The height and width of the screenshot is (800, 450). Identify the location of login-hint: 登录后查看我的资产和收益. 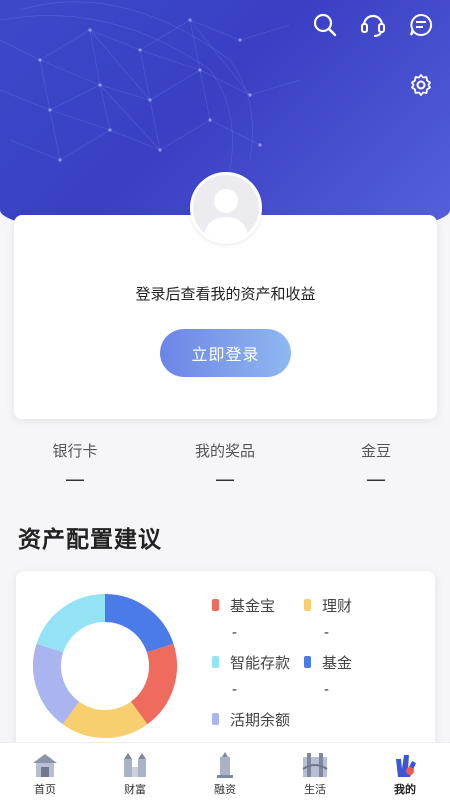
(225, 294).